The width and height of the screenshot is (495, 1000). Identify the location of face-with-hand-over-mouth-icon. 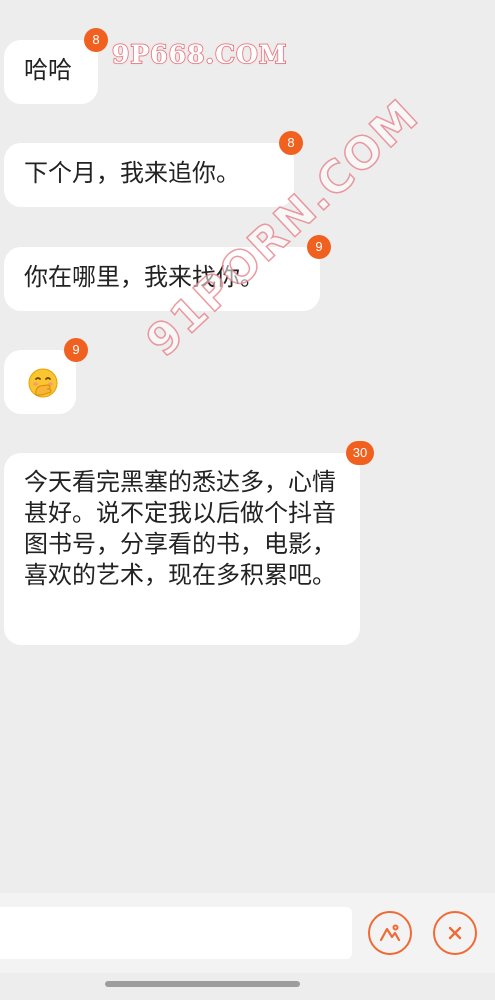
(43, 383).